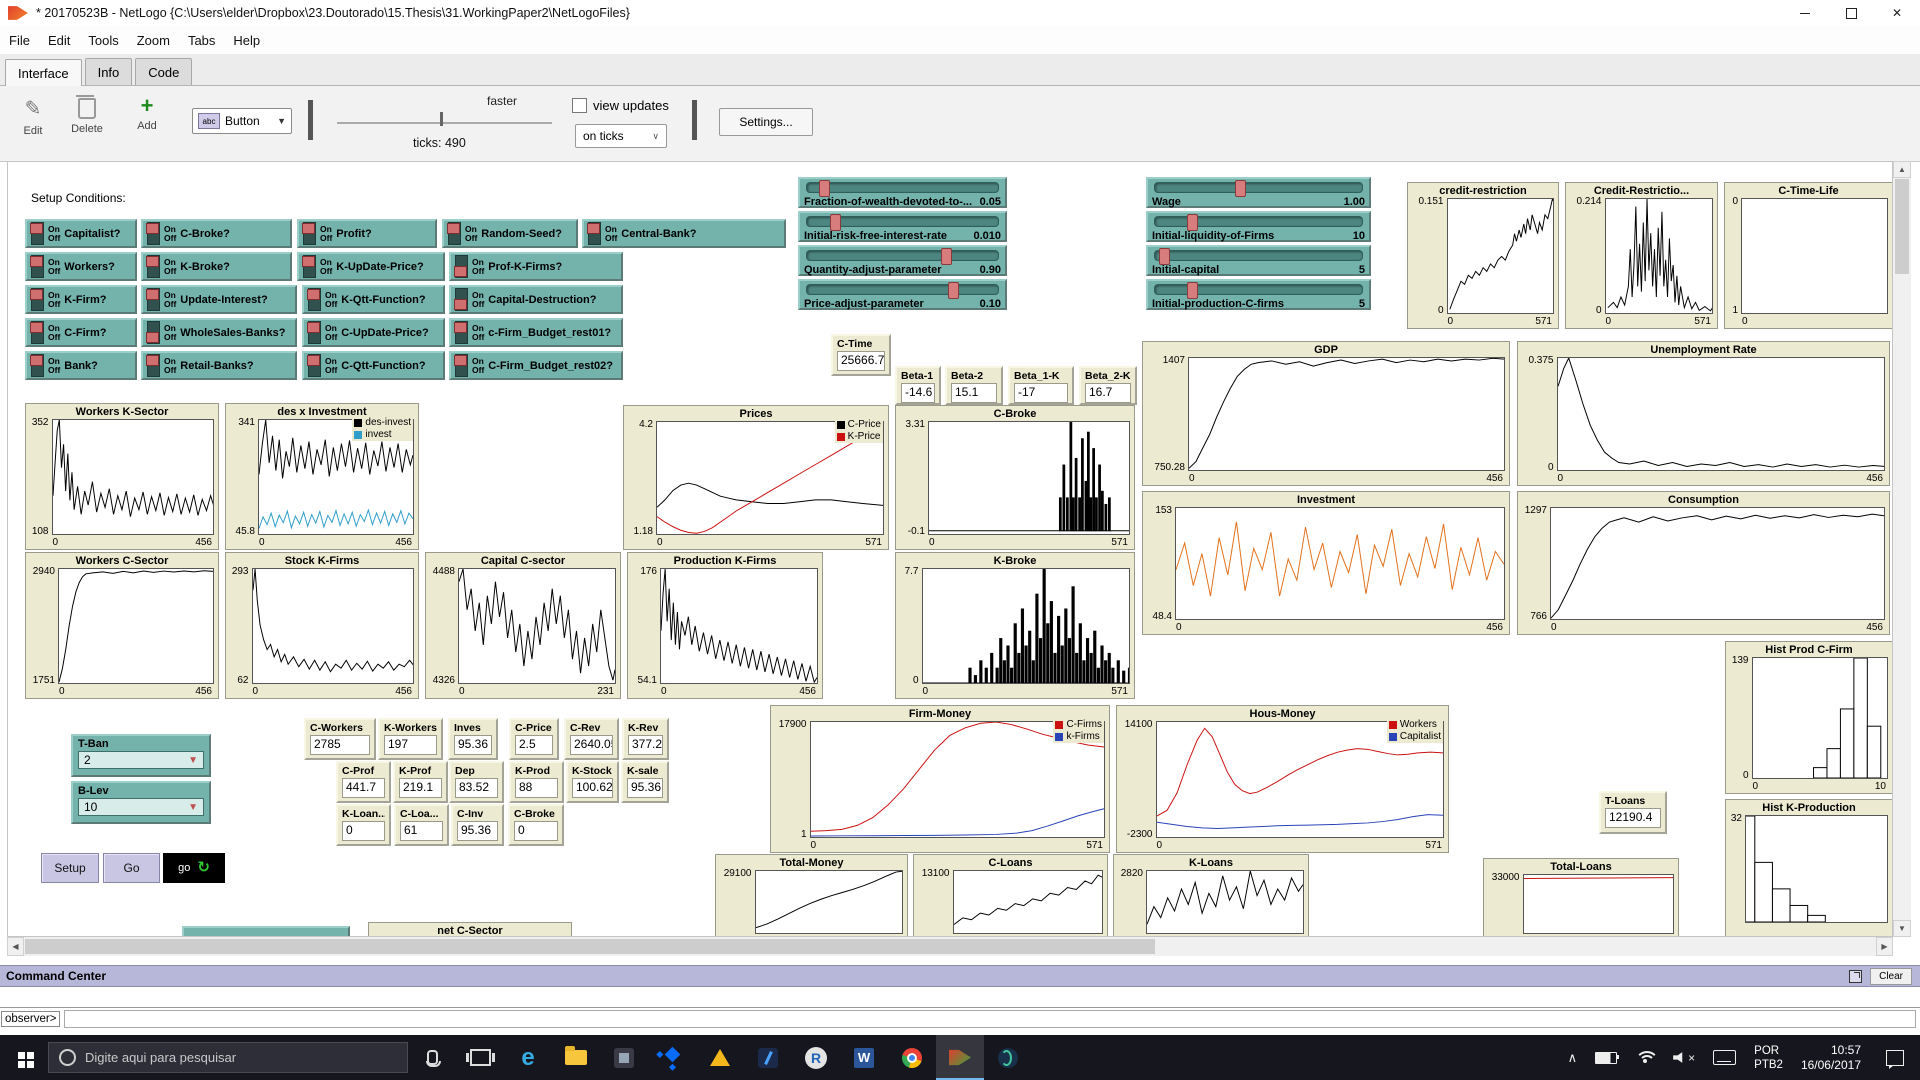 The image size is (1920, 1080). What do you see at coordinates (87, 115) in the screenshot?
I see `delete-tool: Delete` at bounding box center [87, 115].